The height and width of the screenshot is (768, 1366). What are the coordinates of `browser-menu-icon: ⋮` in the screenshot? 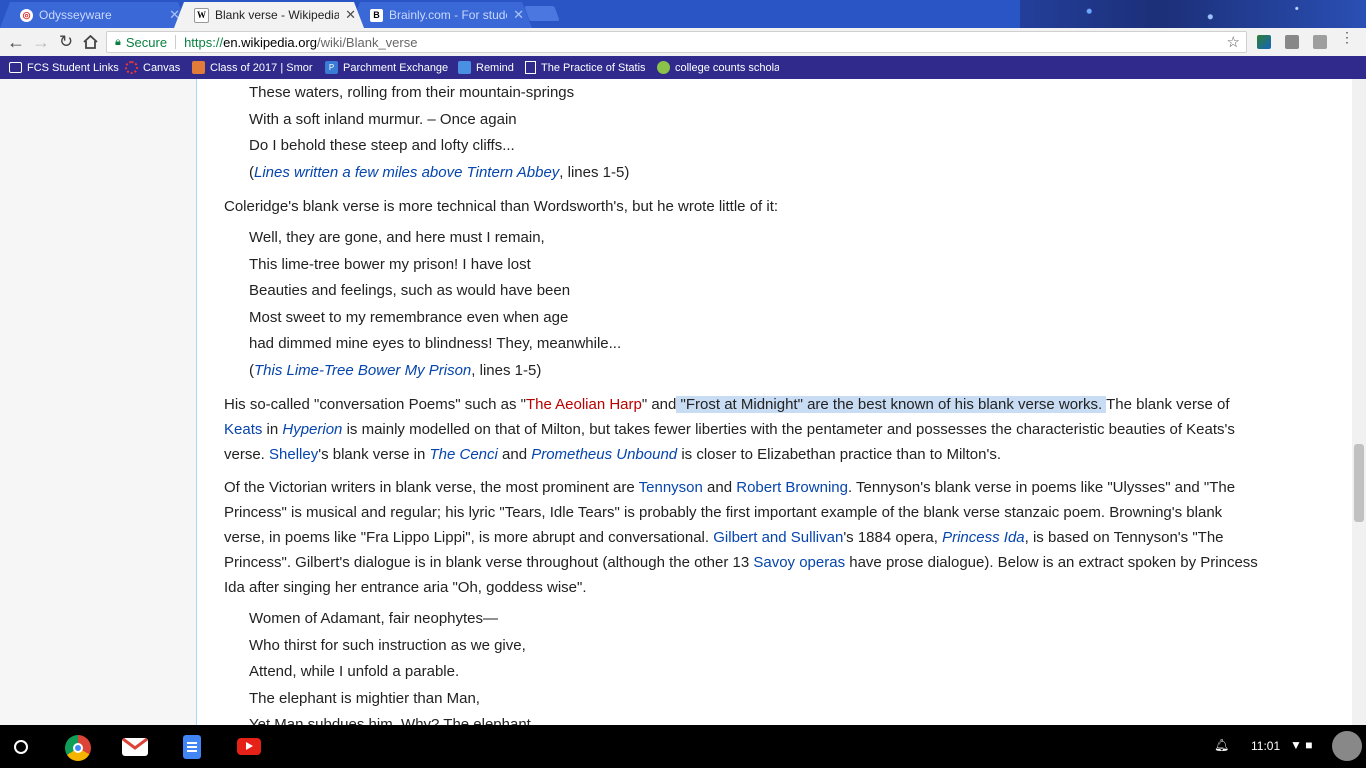 It's located at (1347, 37).